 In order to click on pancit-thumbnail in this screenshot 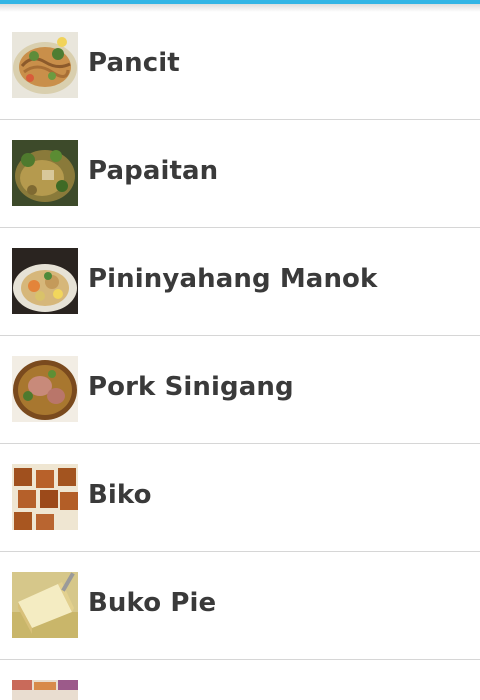, I will do `click(45, 65)`.